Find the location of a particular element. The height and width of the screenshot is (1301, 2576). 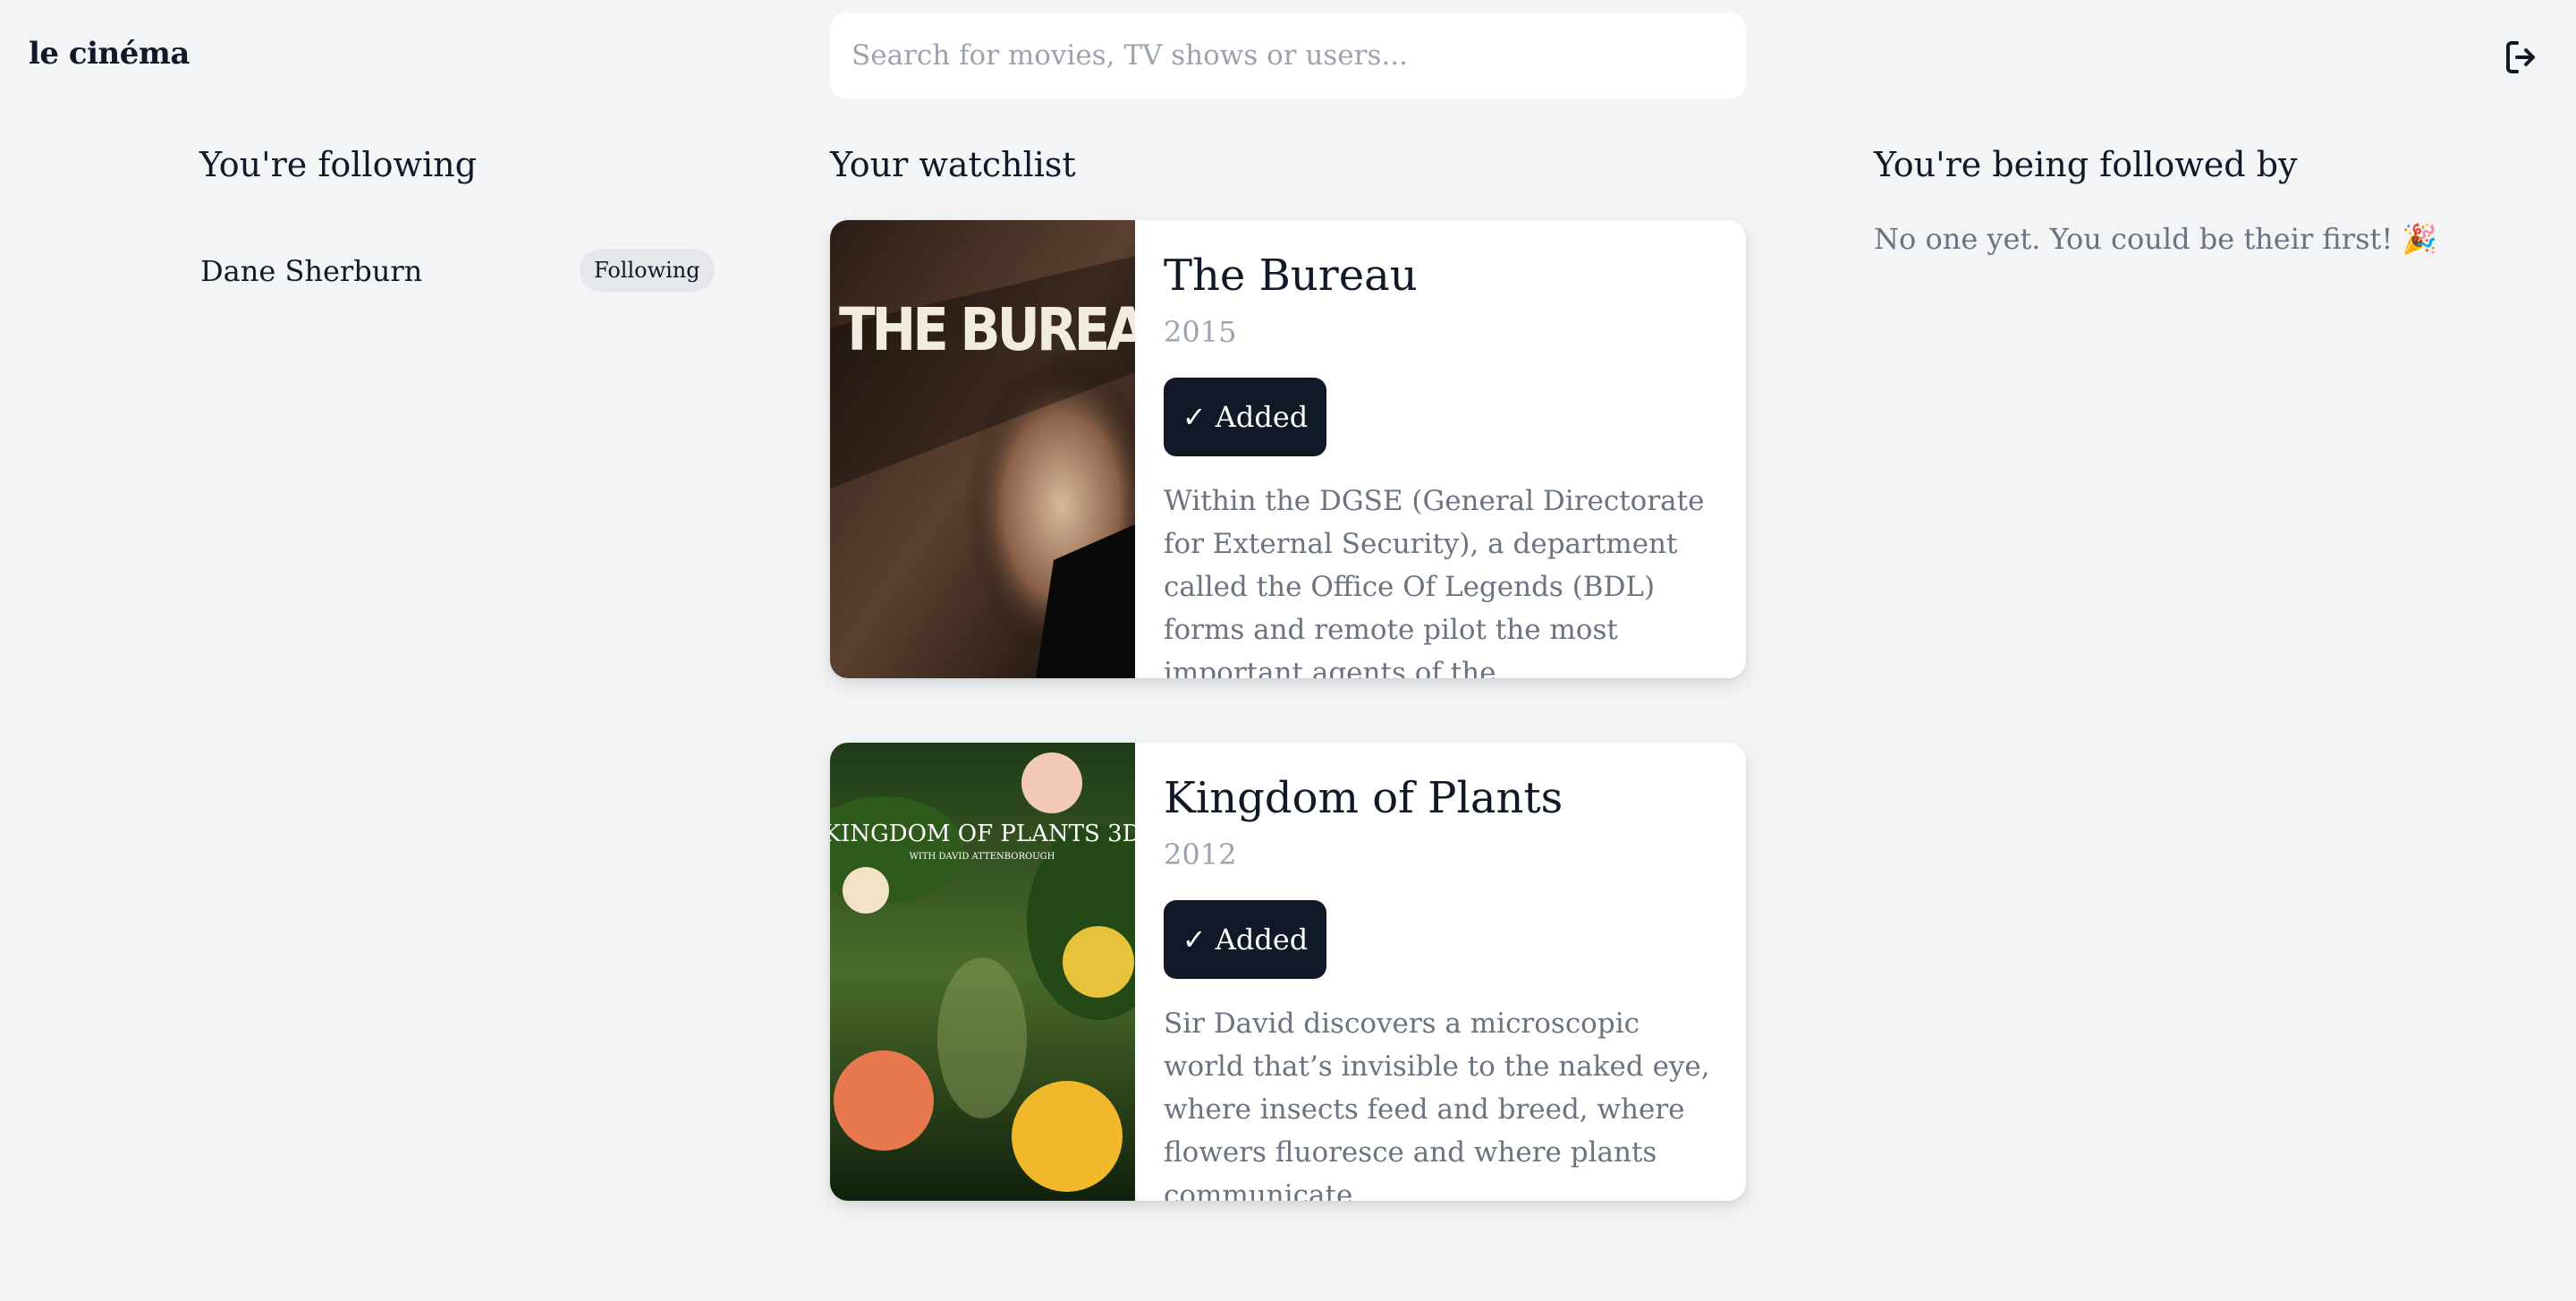

top-bar: le cinéma is located at coordinates (1288, 55).